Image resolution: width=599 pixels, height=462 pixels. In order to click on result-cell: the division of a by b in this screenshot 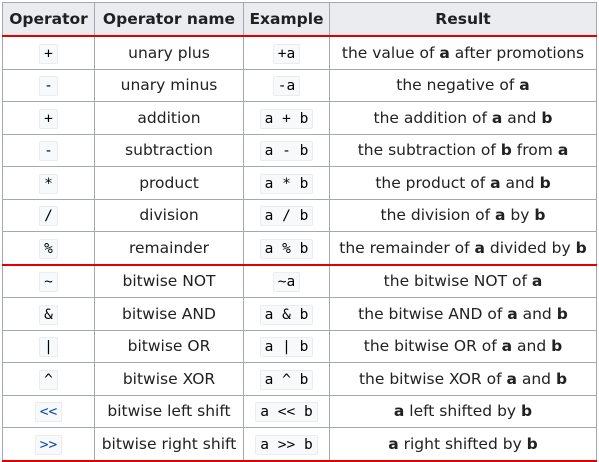, I will do `click(463, 215)`.